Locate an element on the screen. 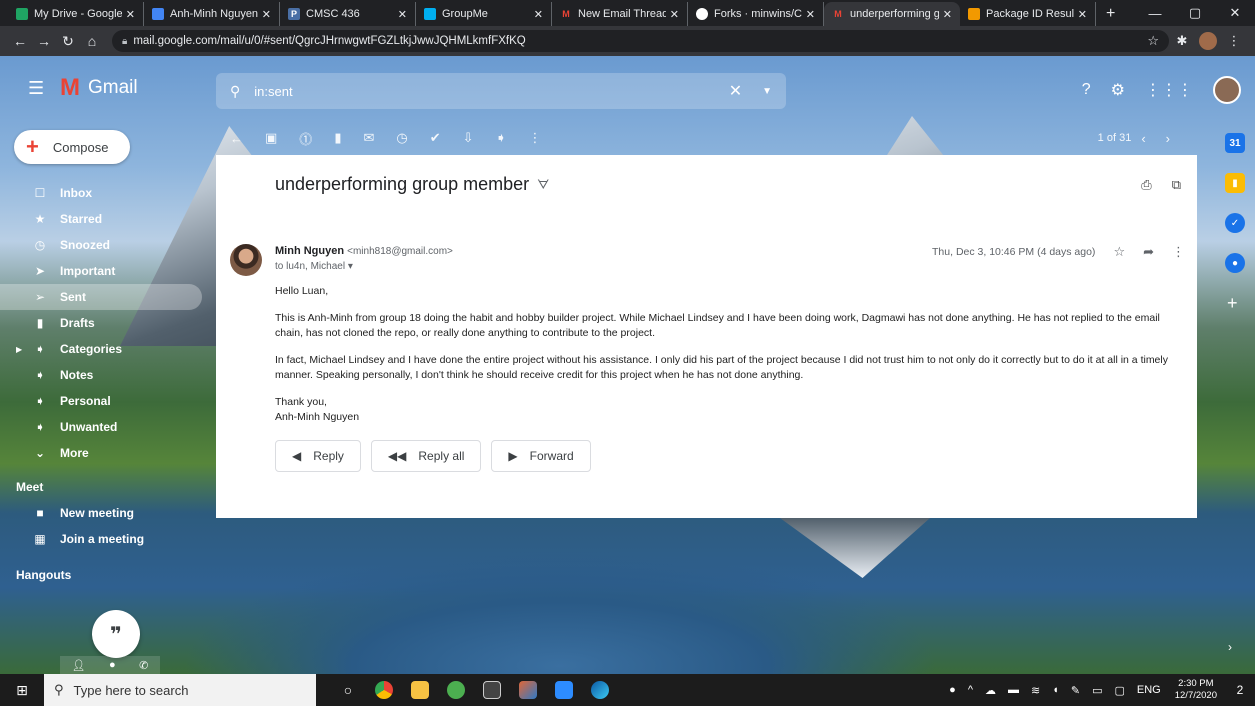 The width and height of the screenshot is (1255, 706). app-icon is located at coordinates (456, 690).